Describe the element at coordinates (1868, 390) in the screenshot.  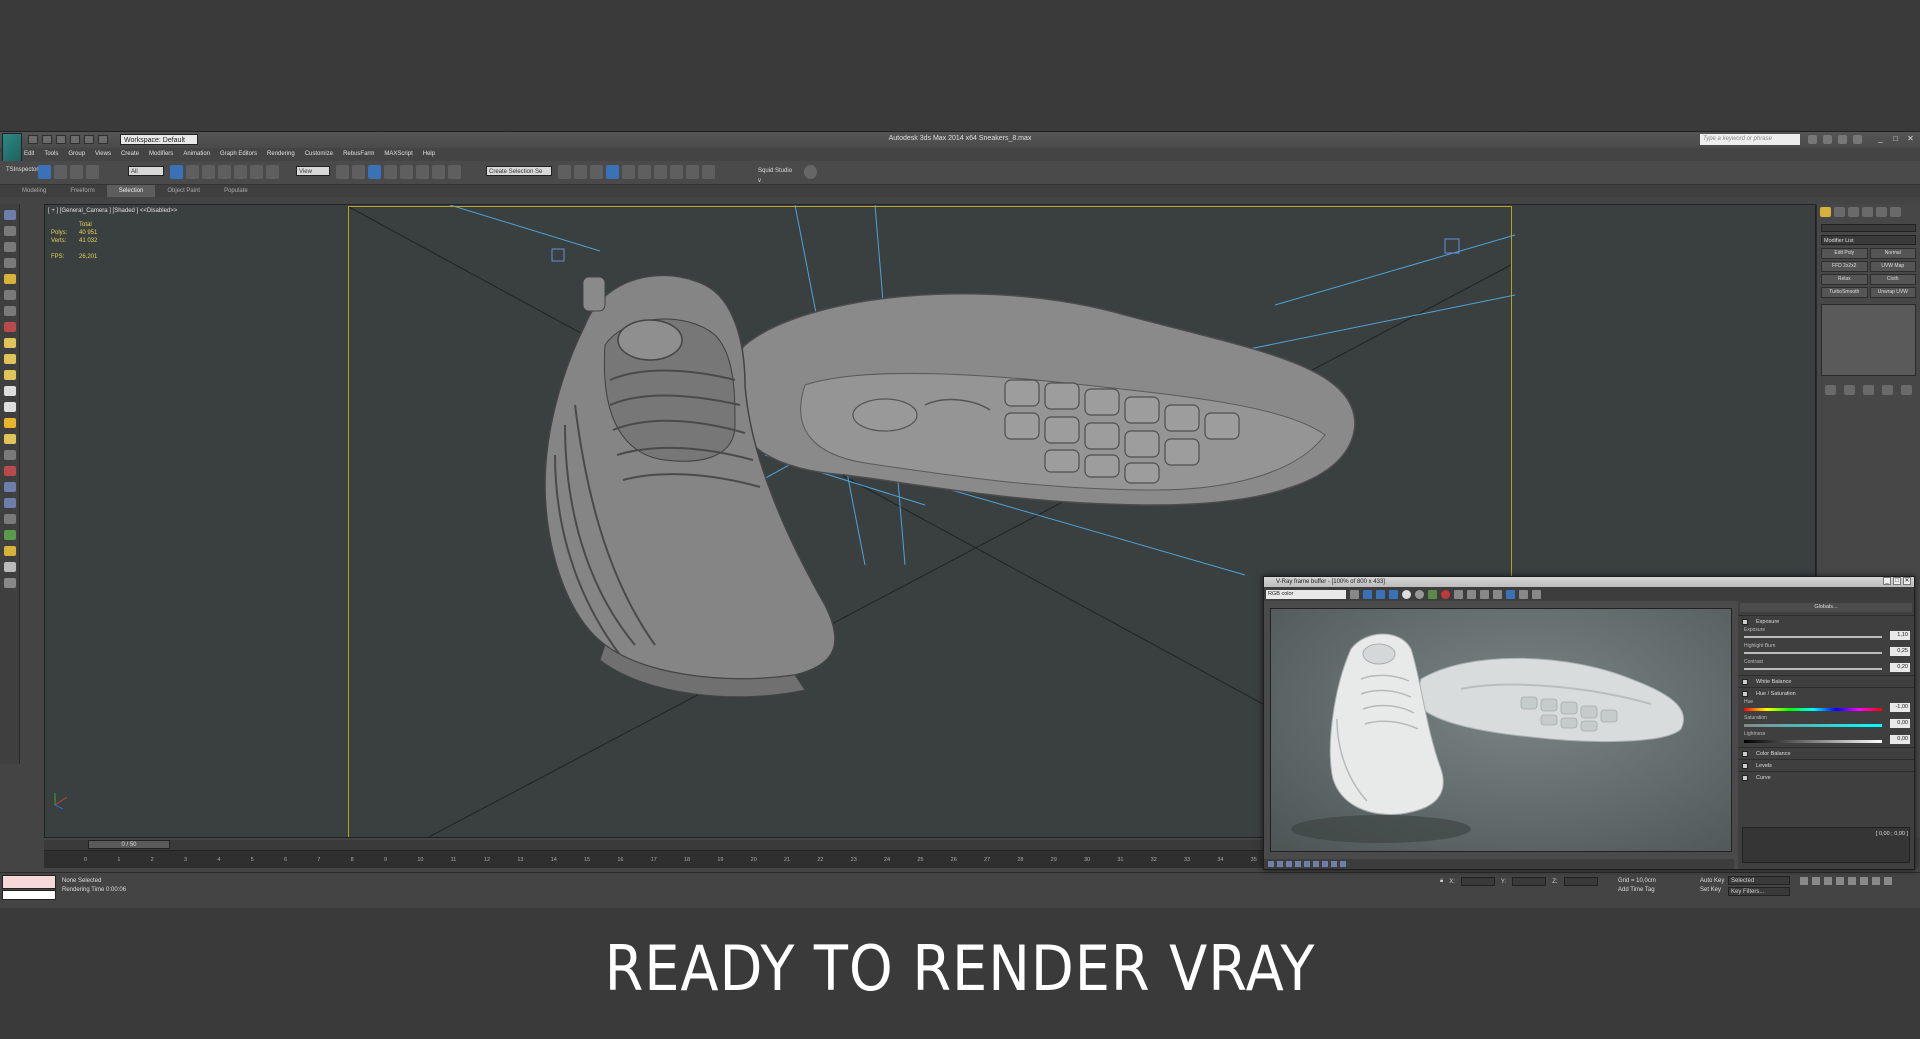
I see `make-unique-icon` at that location.